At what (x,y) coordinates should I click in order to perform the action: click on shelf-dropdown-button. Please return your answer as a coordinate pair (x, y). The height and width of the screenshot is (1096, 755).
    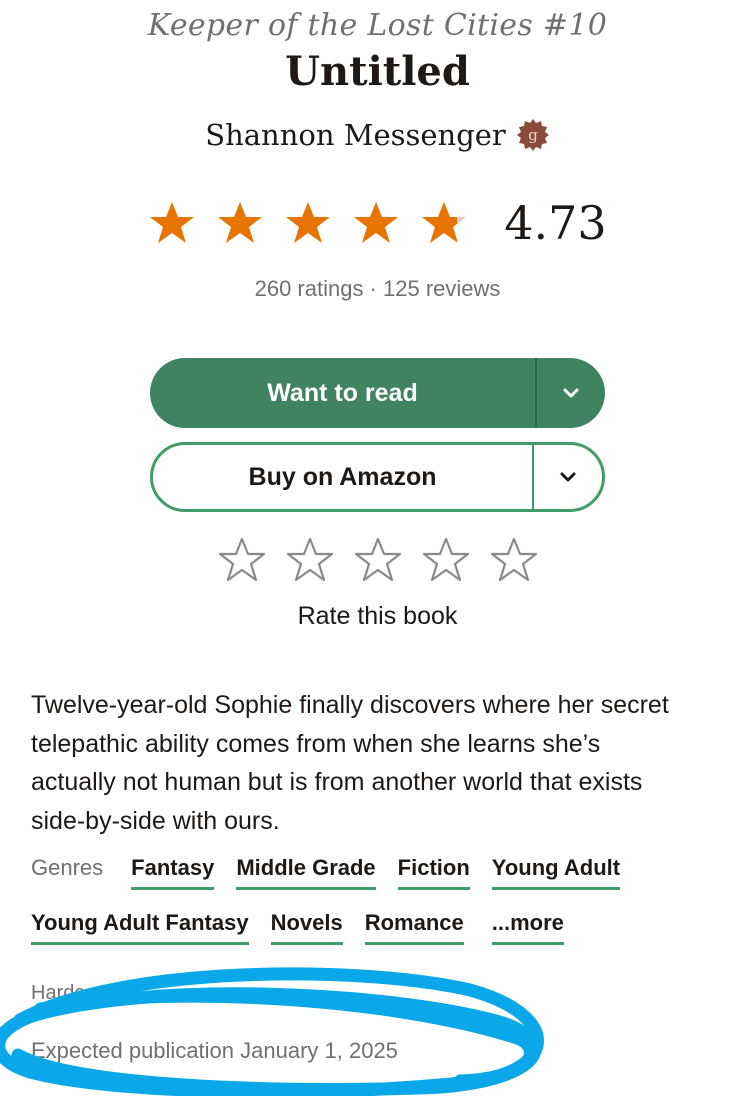
    Looking at the image, I should click on (570, 393).